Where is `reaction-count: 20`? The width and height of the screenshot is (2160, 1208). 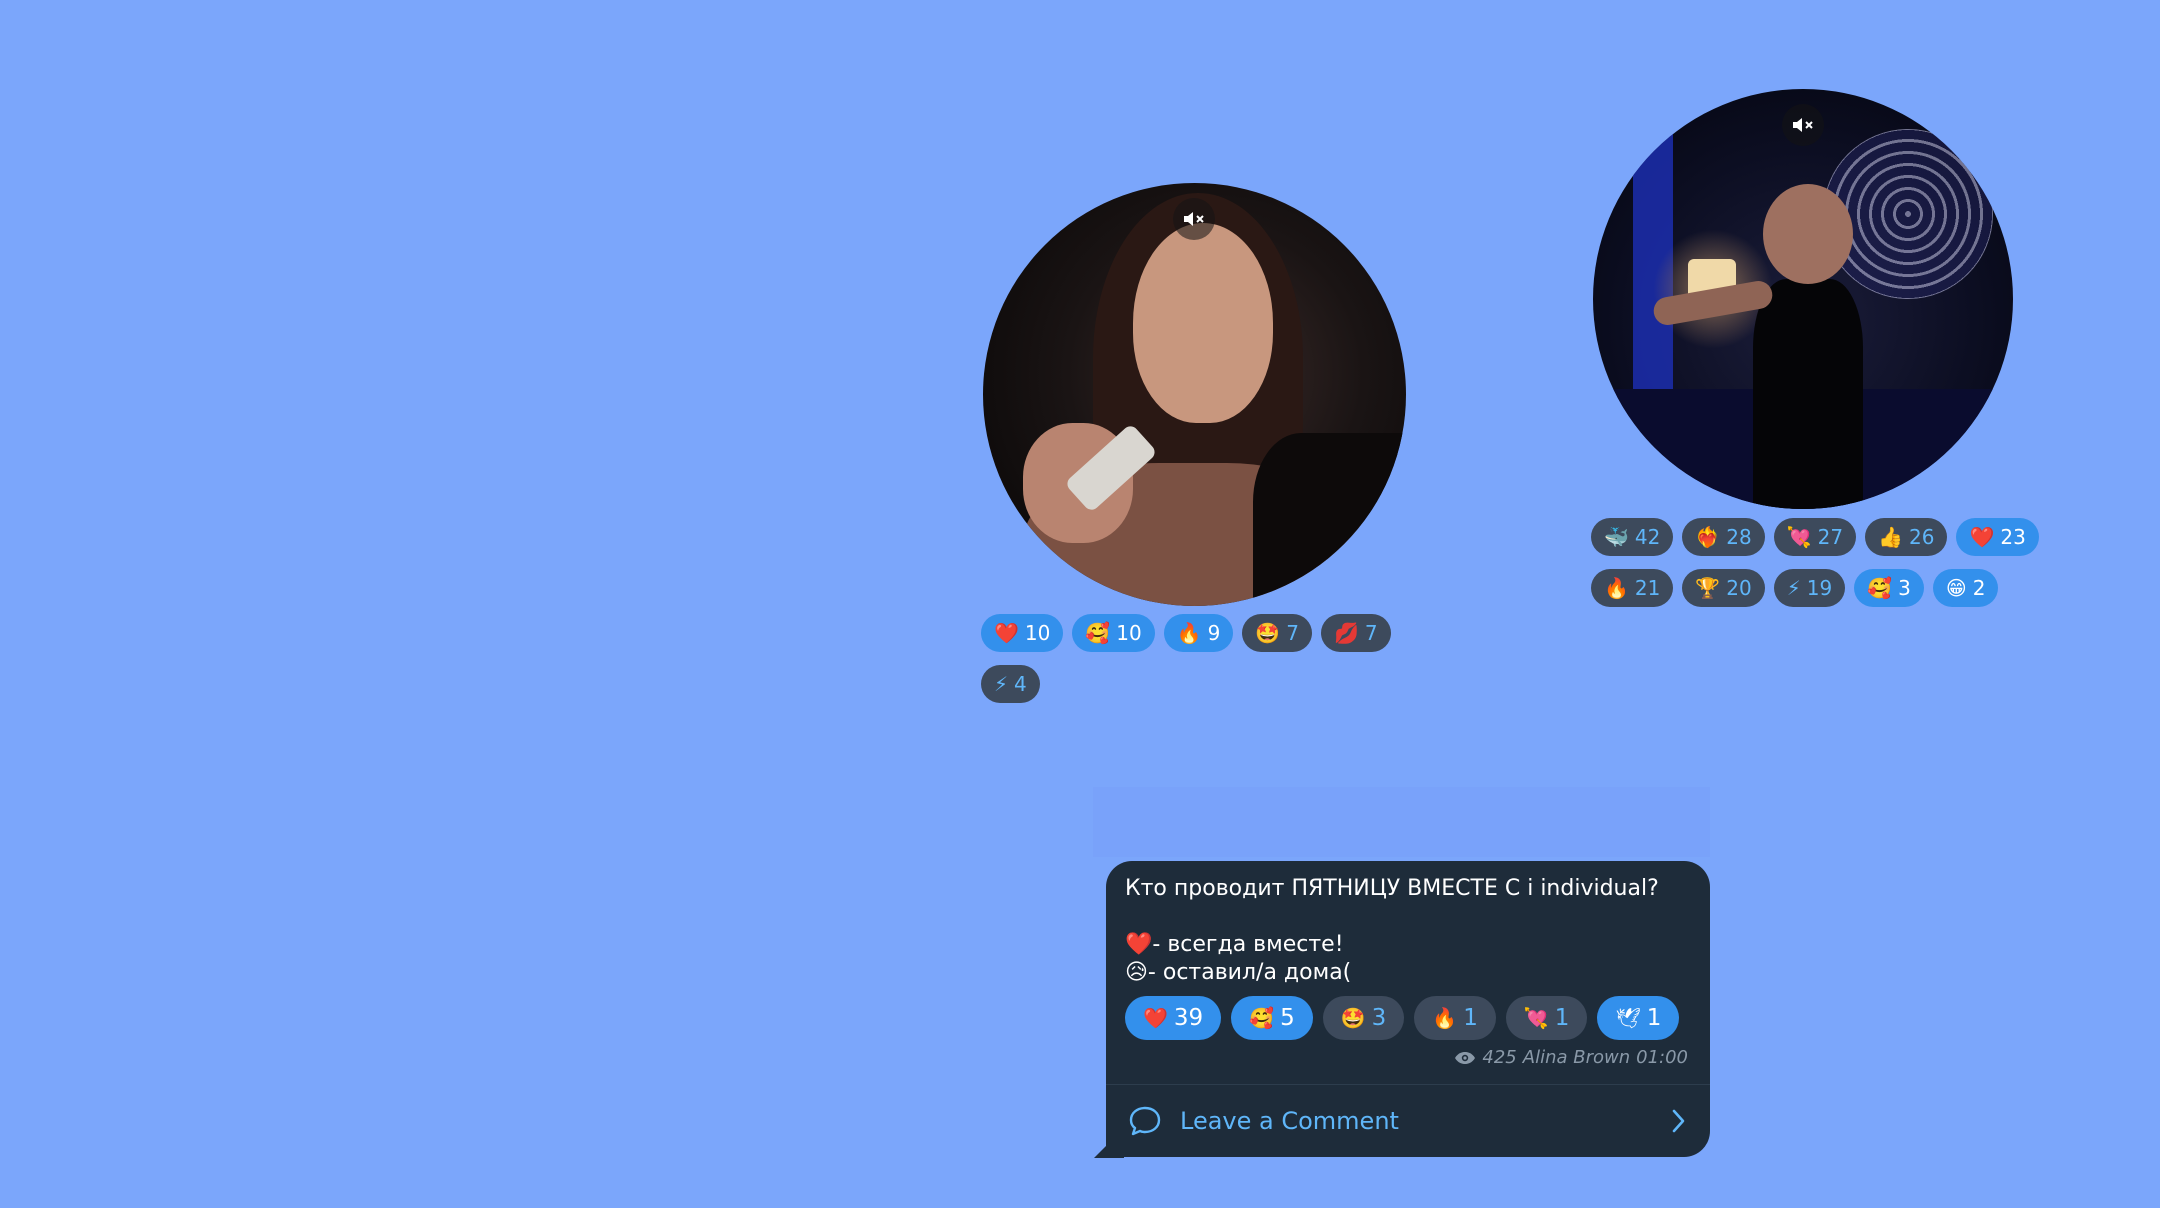
reaction-count: 20 is located at coordinates (1739, 588).